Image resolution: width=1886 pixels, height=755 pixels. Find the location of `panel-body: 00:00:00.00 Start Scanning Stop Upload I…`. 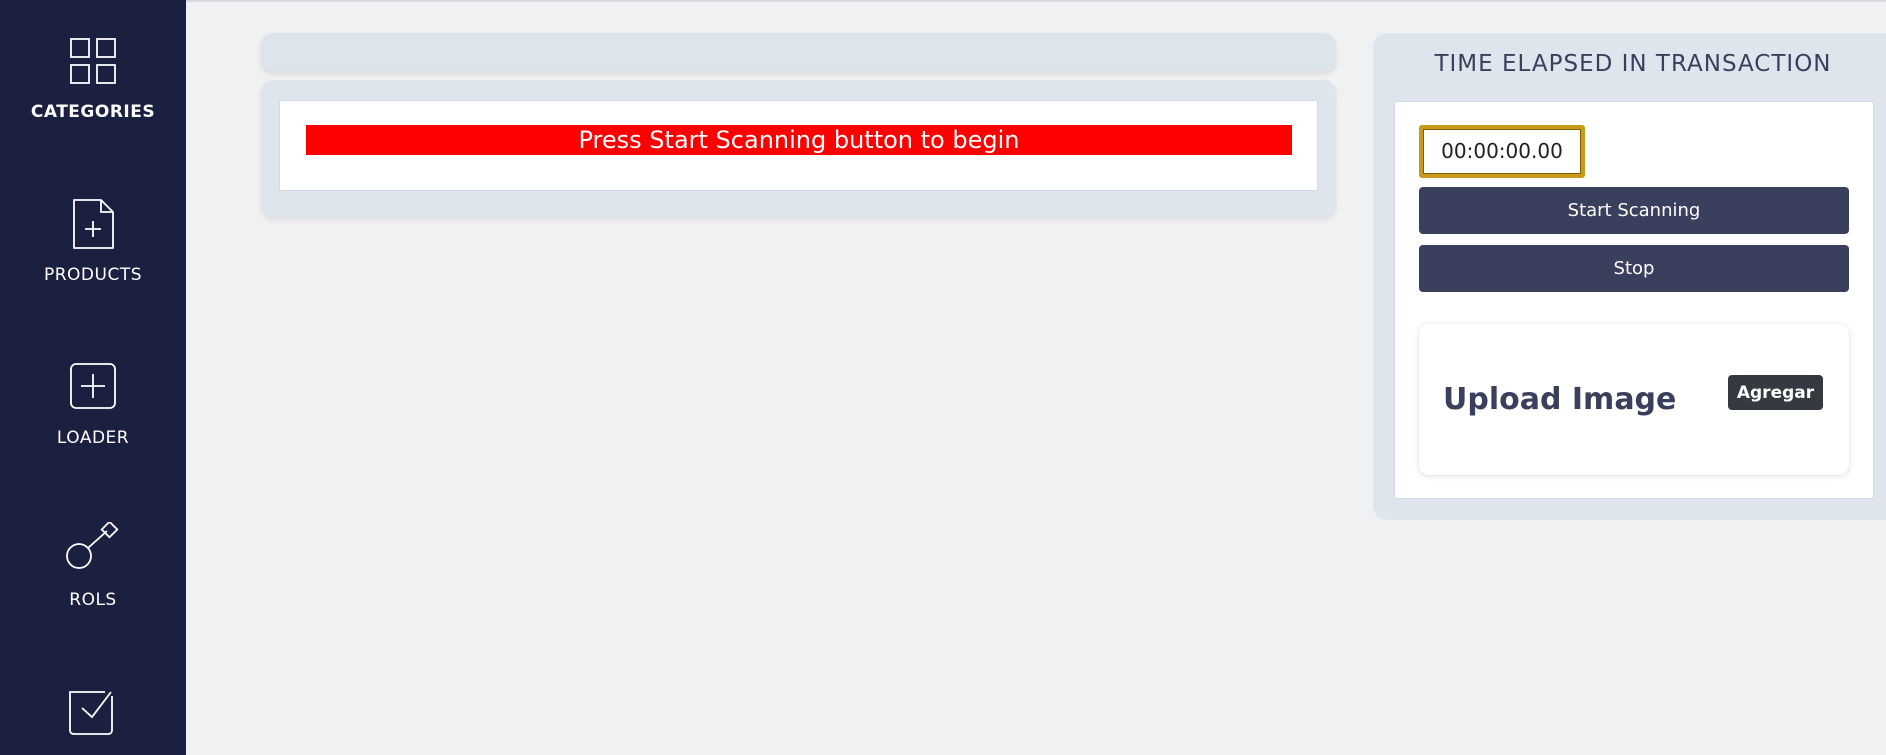

panel-body: 00:00:00.00 Start Scanning Stop Upload I… is located at coordinates (1634, 300).